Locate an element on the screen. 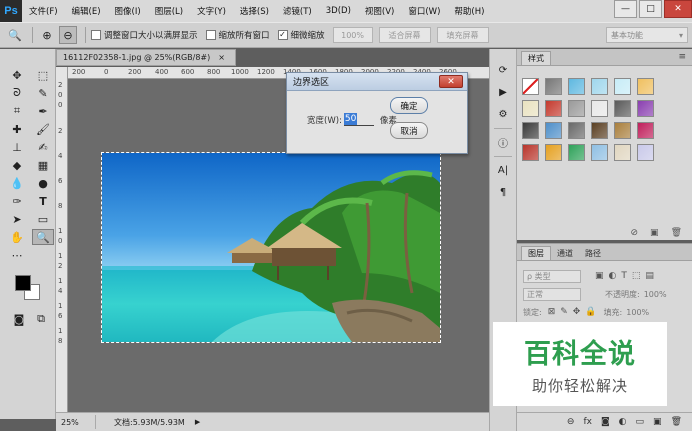 Image resolution: width=692 pixels, height=431 pixels. pixel-filter-icon: ▣ is located at coordinates (599, 276).